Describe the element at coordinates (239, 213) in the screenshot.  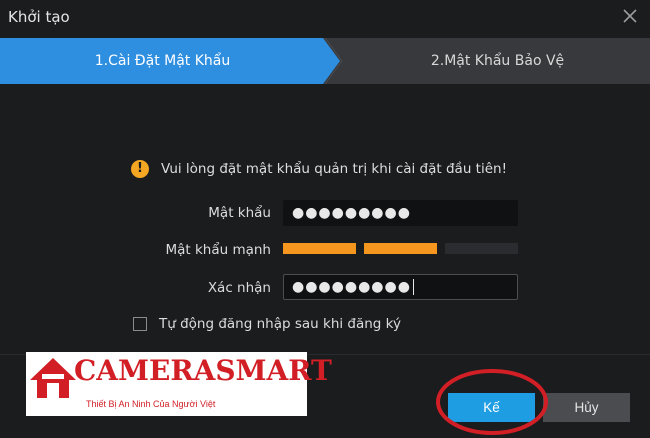
I see `password-label: Mật khẩu` at that location.